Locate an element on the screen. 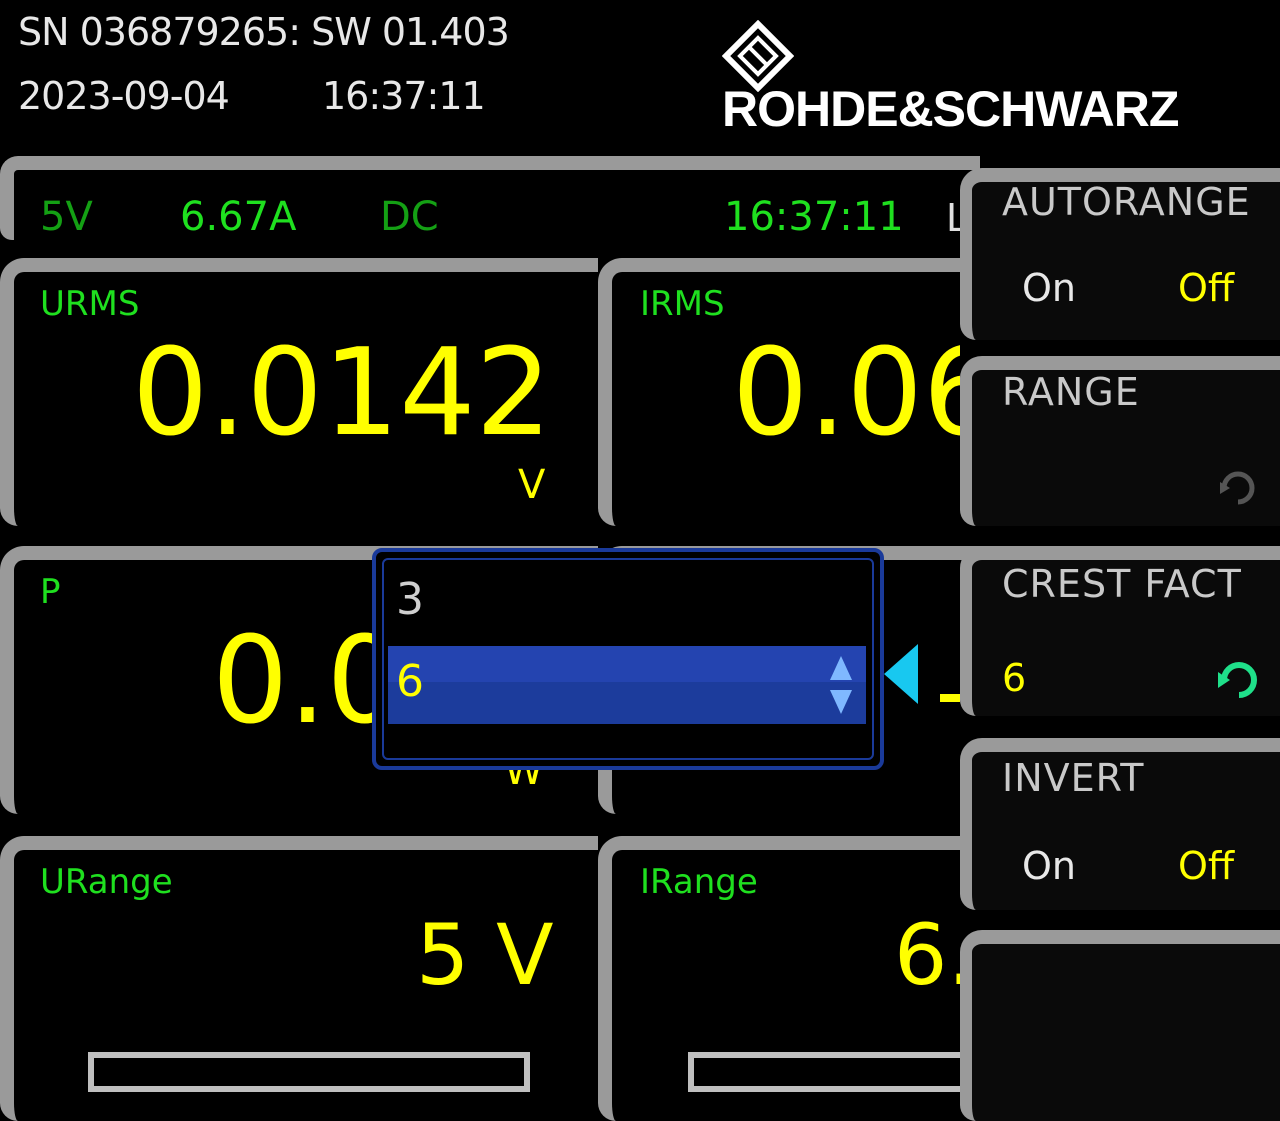 This screenshot has height=1121, width=1280. tile-label-irange: IRange is located at coordinates (699, 882).